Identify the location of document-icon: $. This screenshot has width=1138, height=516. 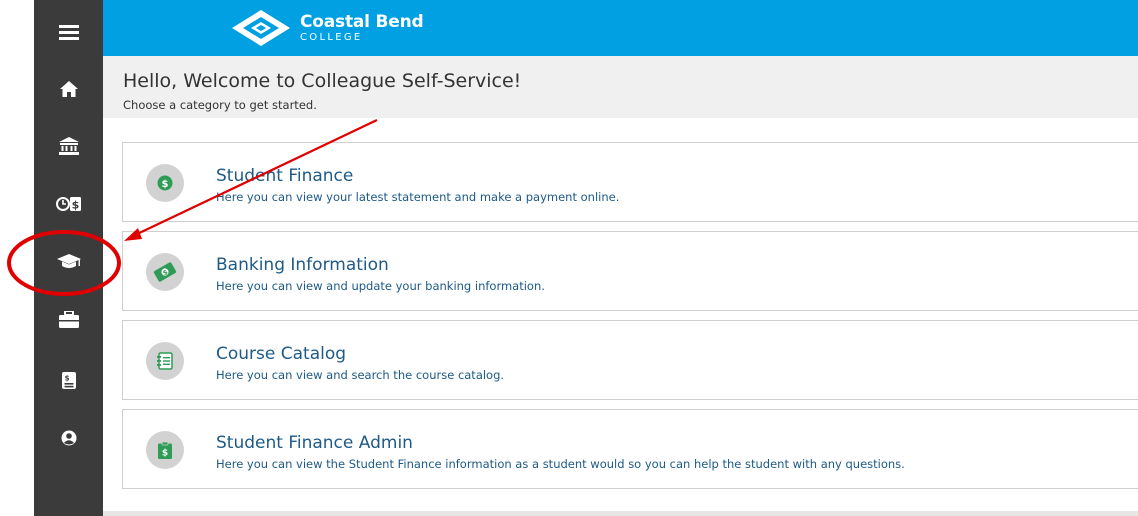
(68, 380).